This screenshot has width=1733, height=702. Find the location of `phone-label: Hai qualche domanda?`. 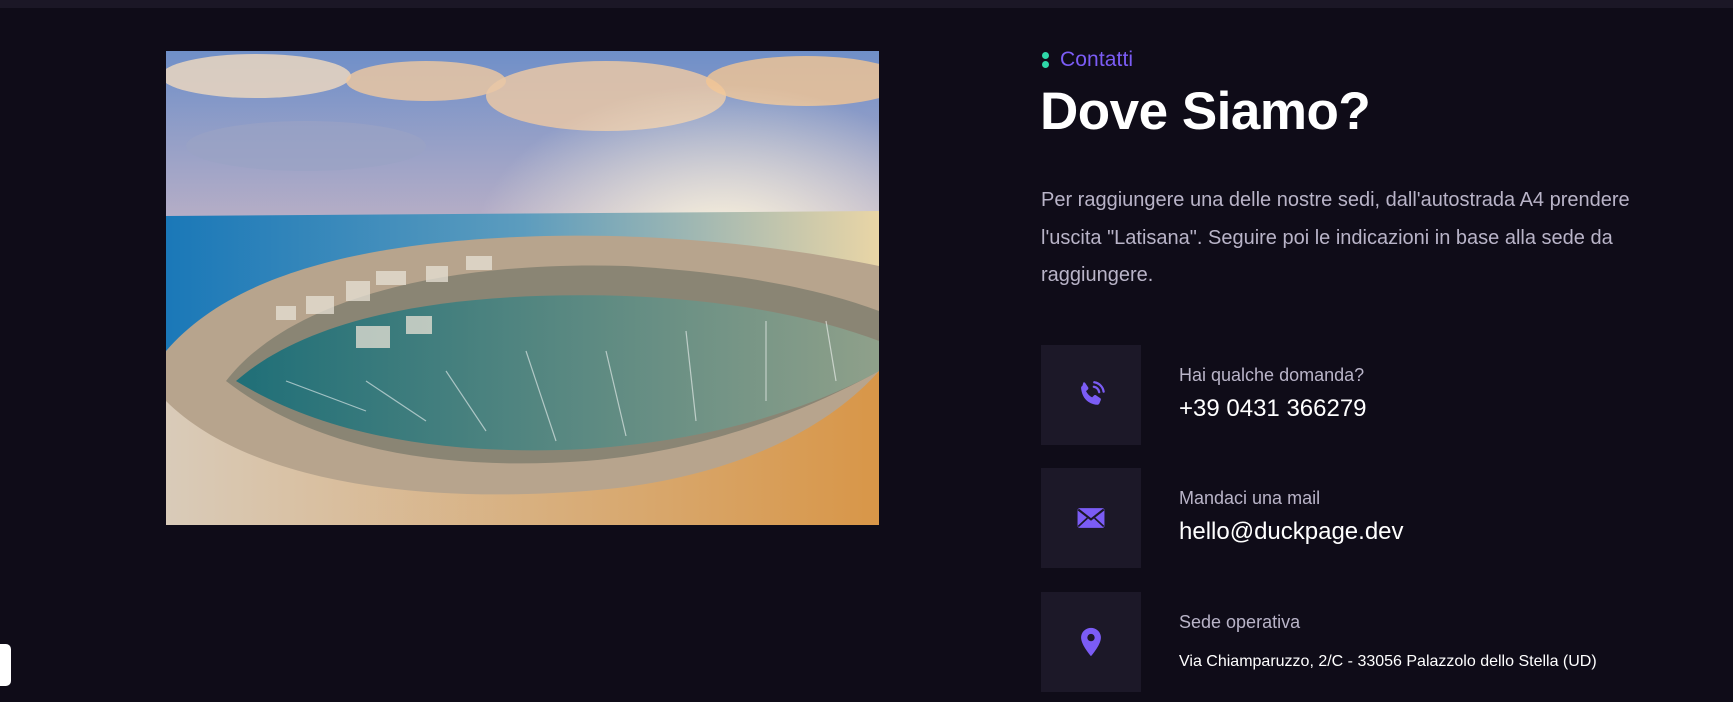

phone-label: Hai qualche domanda? is located at coordinates (1272, 375).